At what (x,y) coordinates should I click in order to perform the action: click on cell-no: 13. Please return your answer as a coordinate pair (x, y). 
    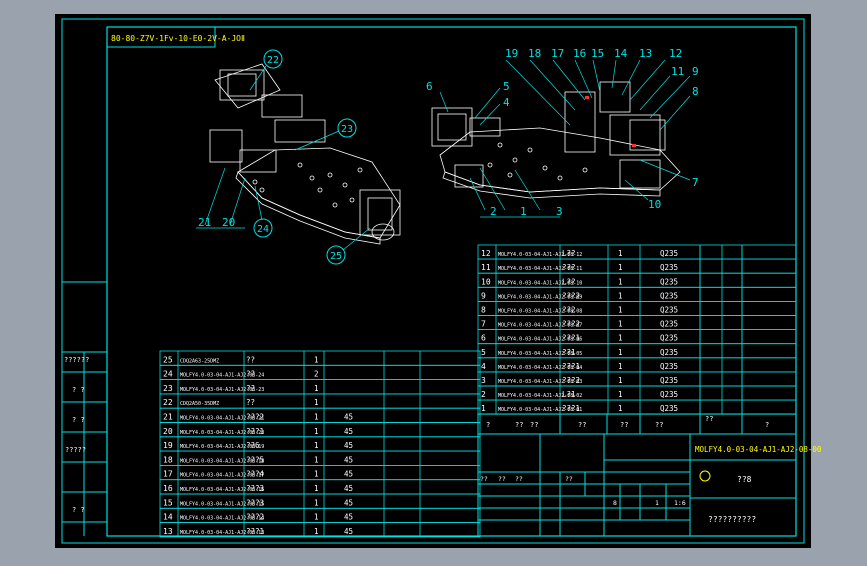
    Looking at the image, I should click on (168, 531).